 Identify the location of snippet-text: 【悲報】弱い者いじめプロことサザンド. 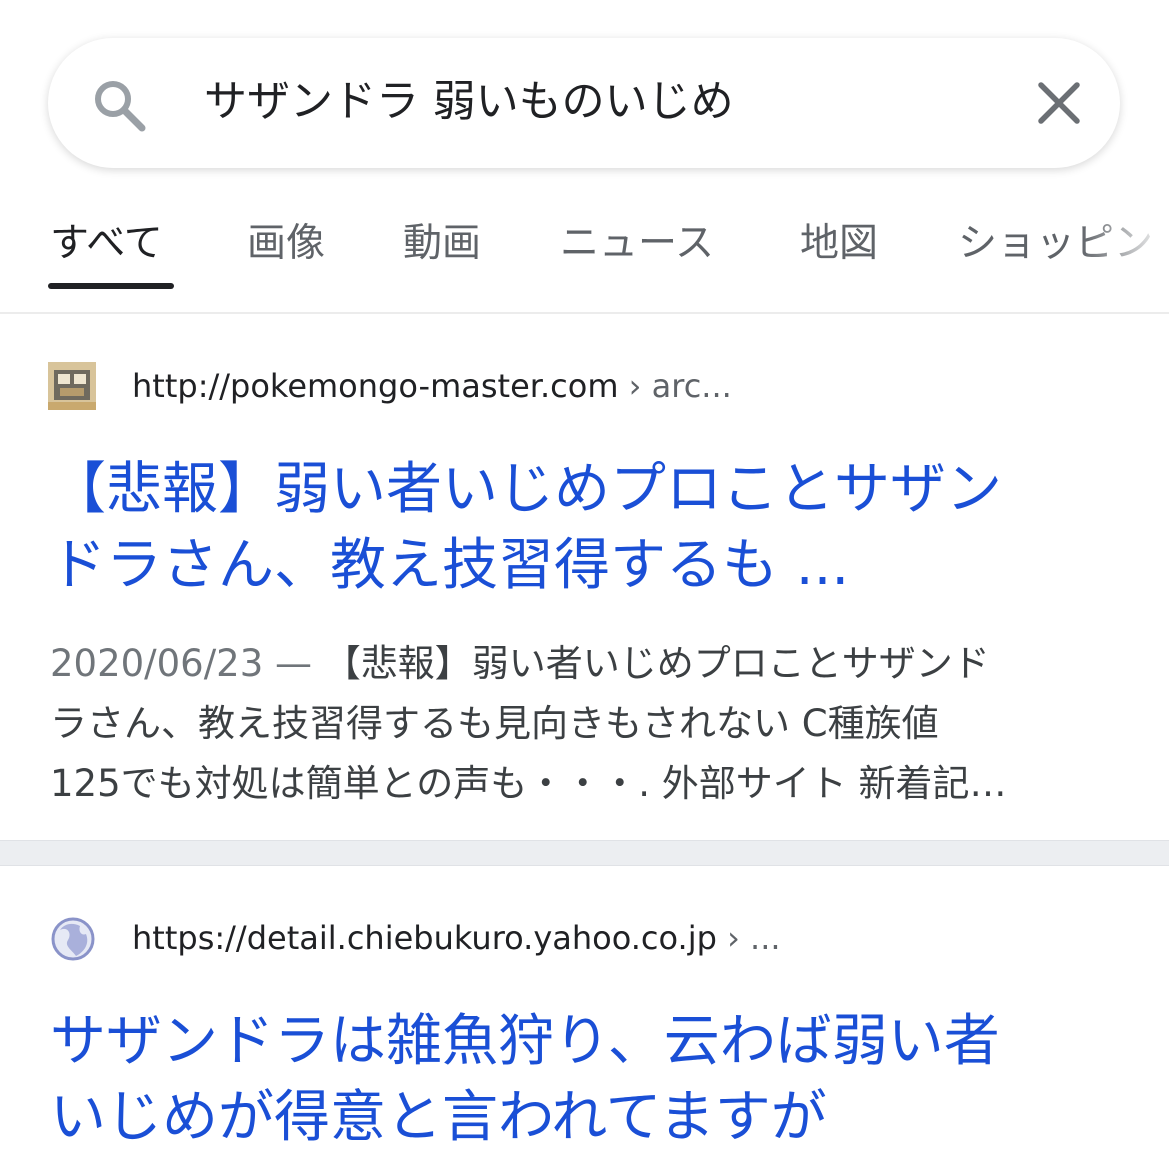
(656, 663).